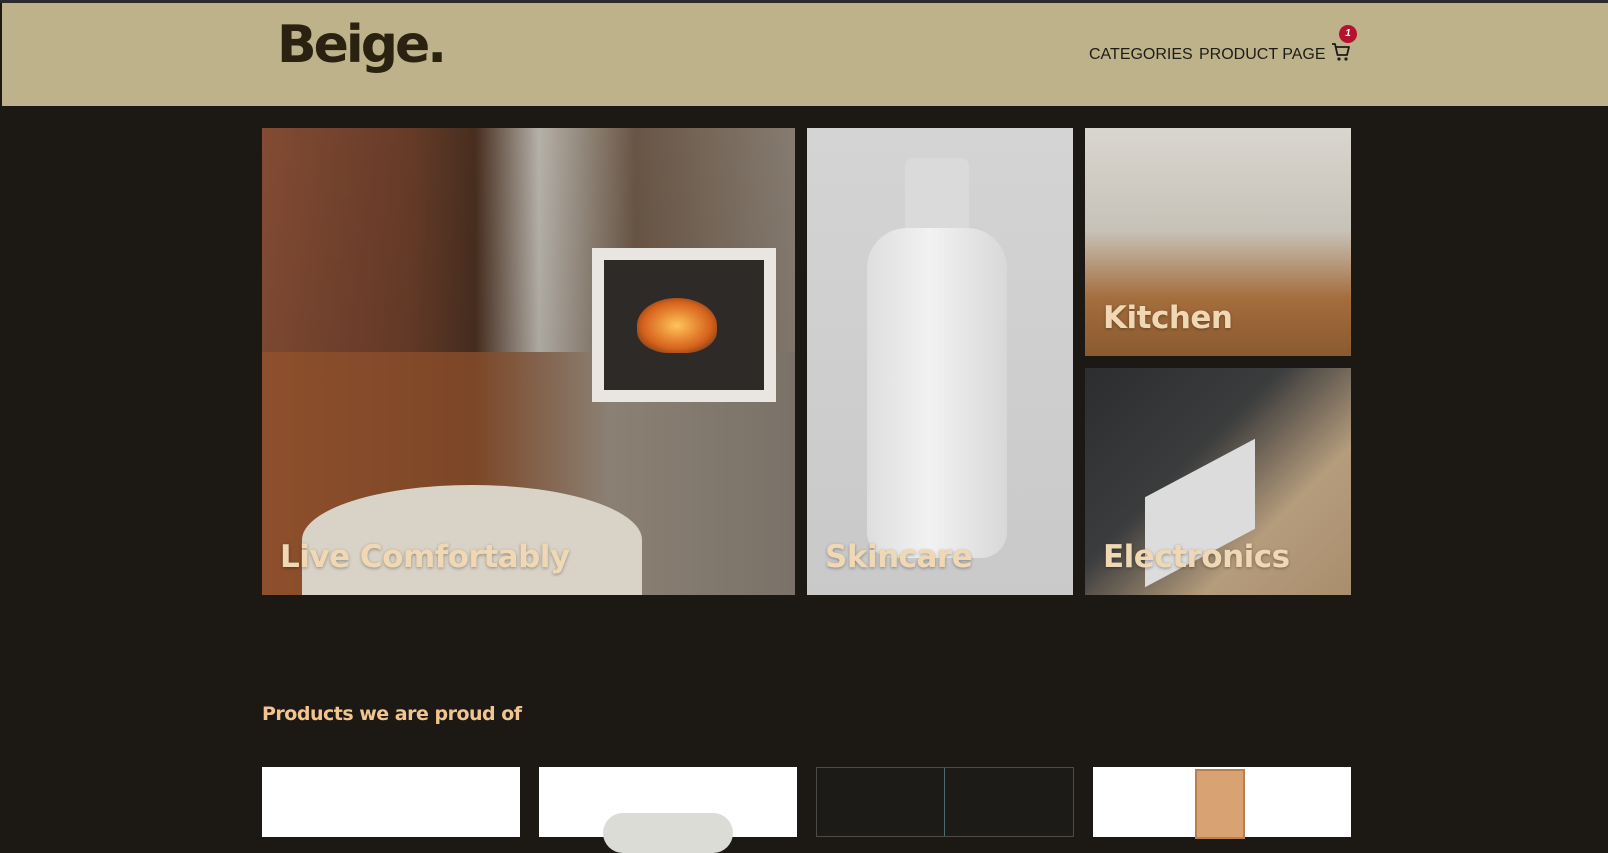 This screenshot has width=1608, height=853. I want to click on tile-title: Skincare, so click(899, 557).